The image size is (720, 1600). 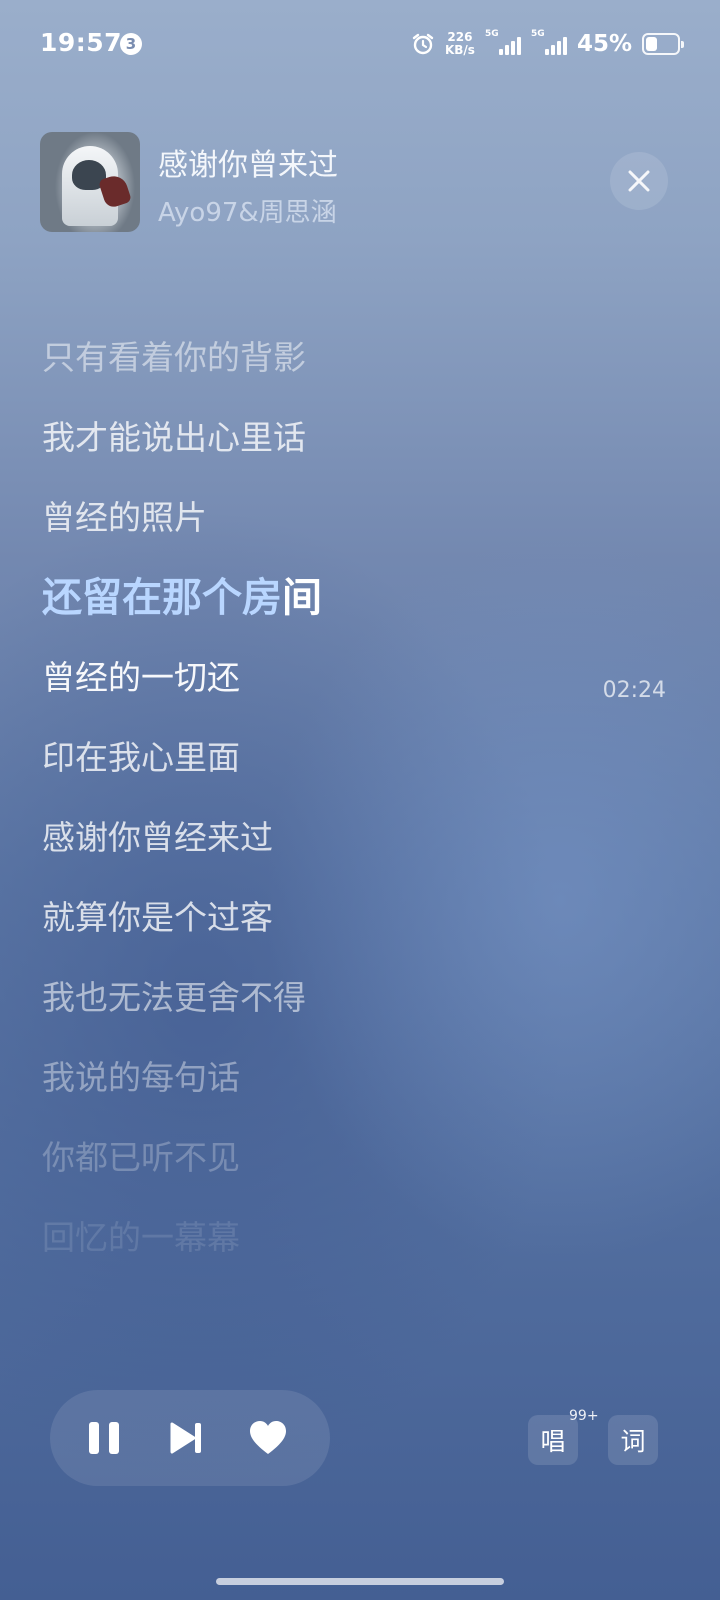 I want to click on battery-percent: 45%, so click(x=604, y=44).